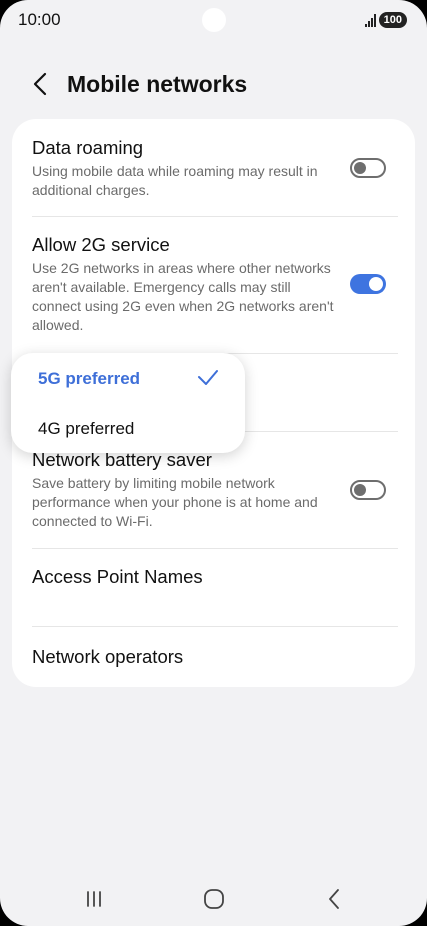 This screenshot has width=427, height=926. I want to click on app-header: Mobile networks, so click(213, 85).